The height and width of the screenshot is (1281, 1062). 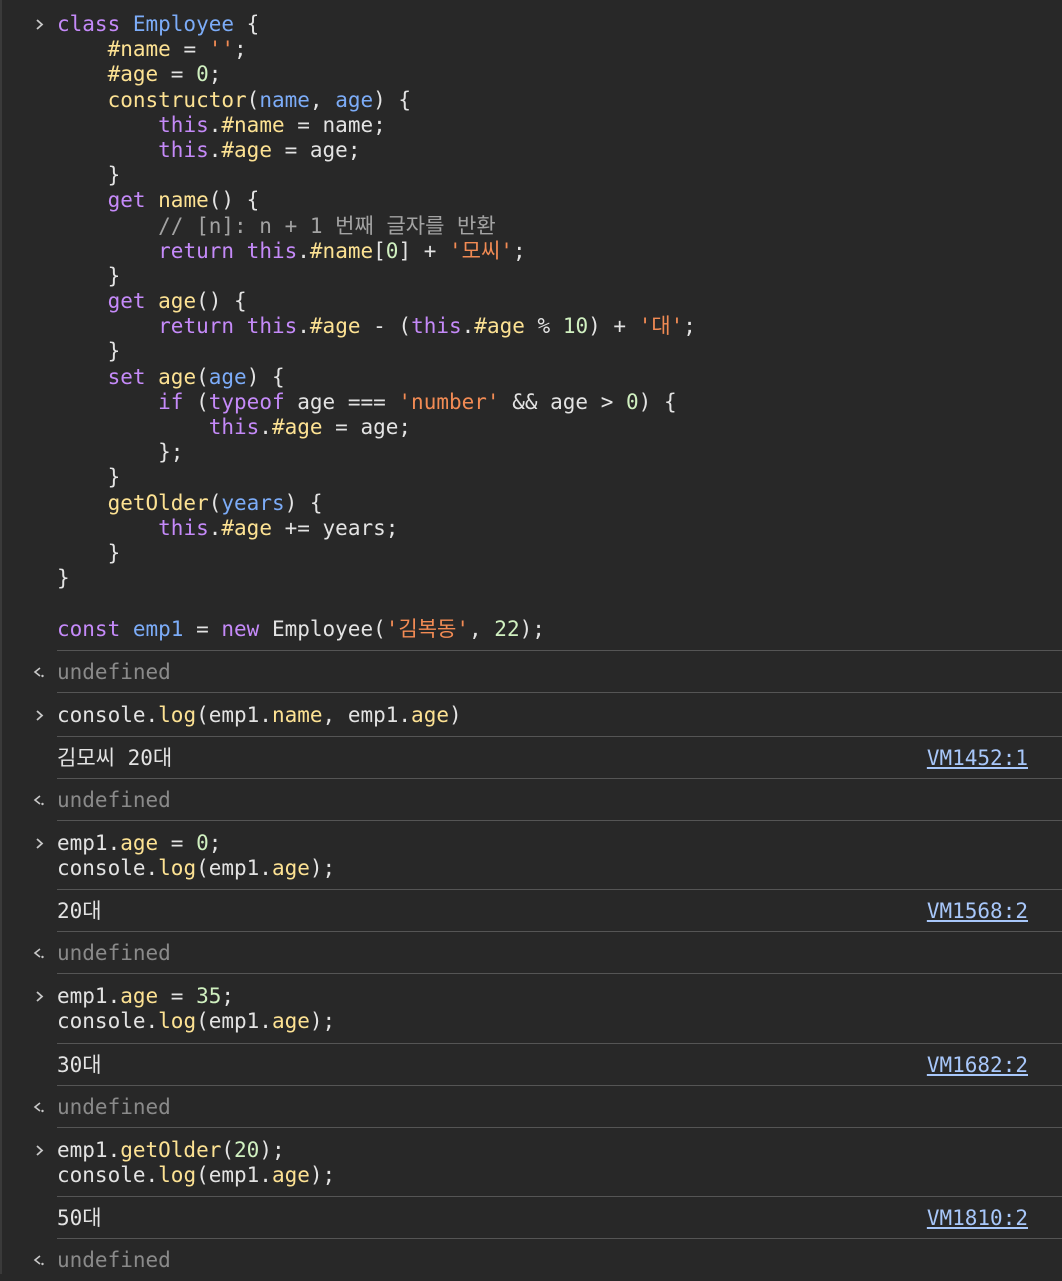 What do you see at coordinates (532, 74) in the screenshot?
I see `code-line: #age = 0;` at bounding box center [532, 74].